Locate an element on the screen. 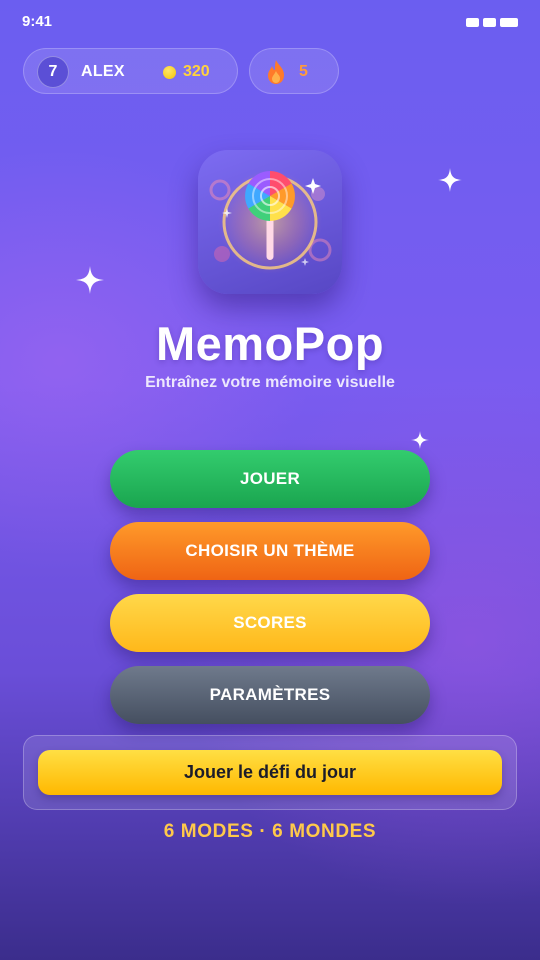 This screenshot has width=540, height=960. streak-count: 5 is located at coordinates (303, 71).